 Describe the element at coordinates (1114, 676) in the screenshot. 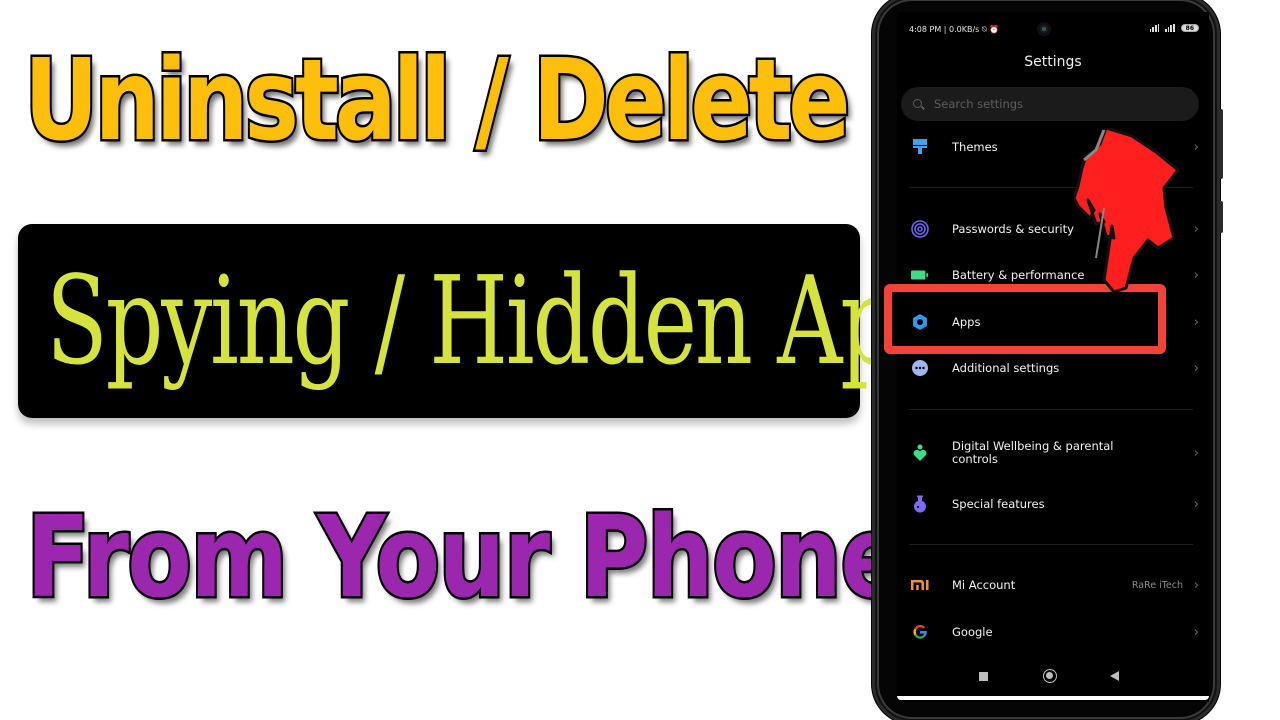

I see `back-button` at that location.